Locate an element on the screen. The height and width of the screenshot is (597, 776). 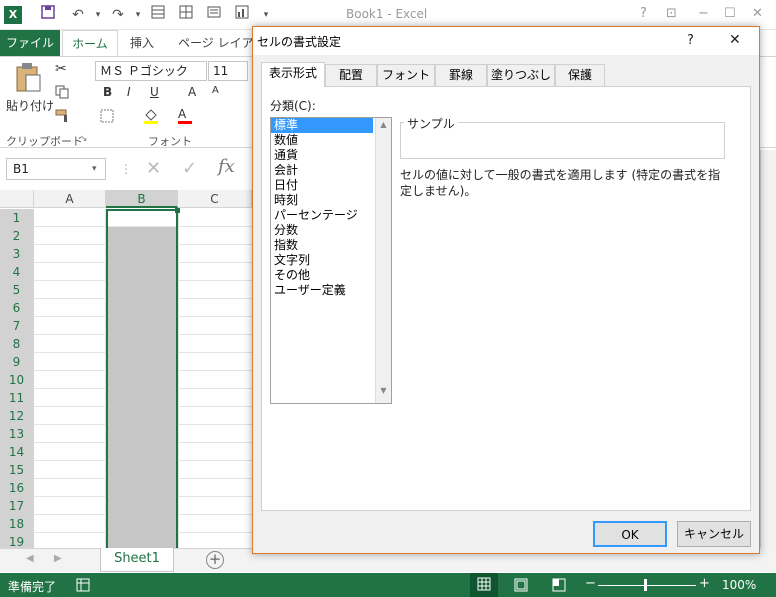
border-icon is located at coordinates (107, 117).